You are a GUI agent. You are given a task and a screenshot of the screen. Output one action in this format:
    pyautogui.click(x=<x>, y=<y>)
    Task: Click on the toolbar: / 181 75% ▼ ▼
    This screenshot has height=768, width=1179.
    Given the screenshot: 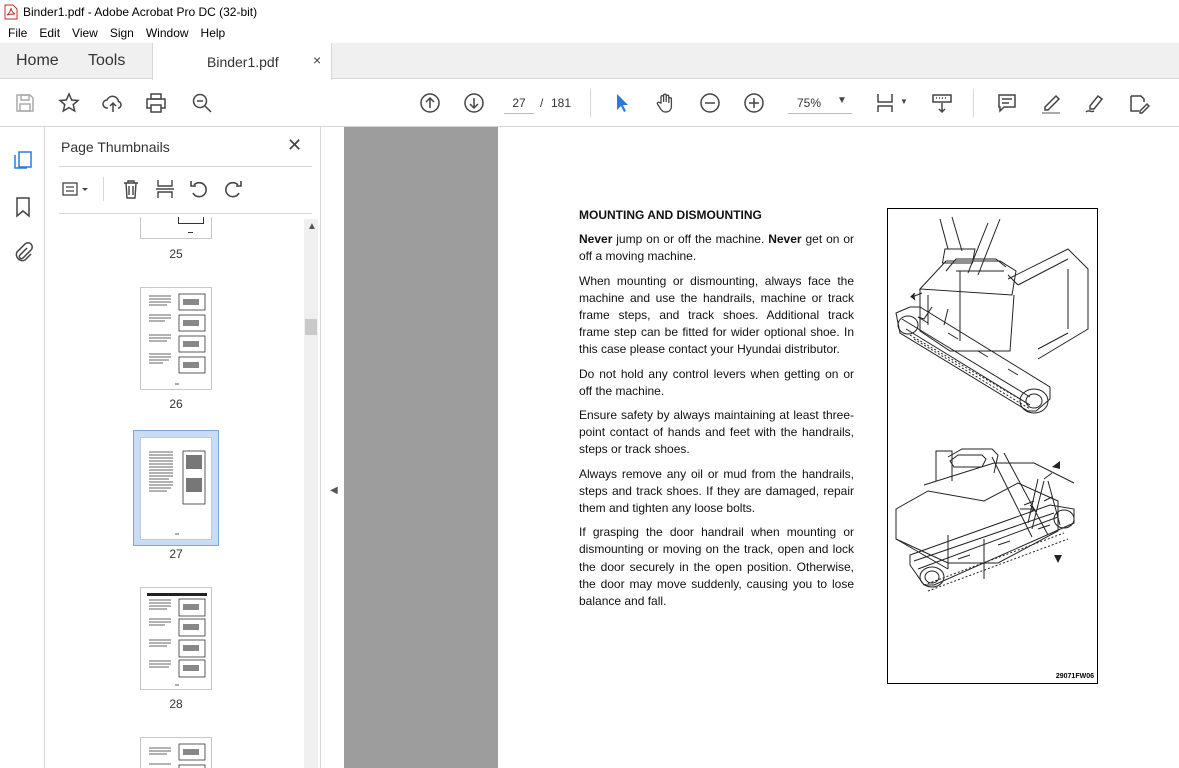 What is the action you would take?
    pyautogui.click(x=589, y=103)
    